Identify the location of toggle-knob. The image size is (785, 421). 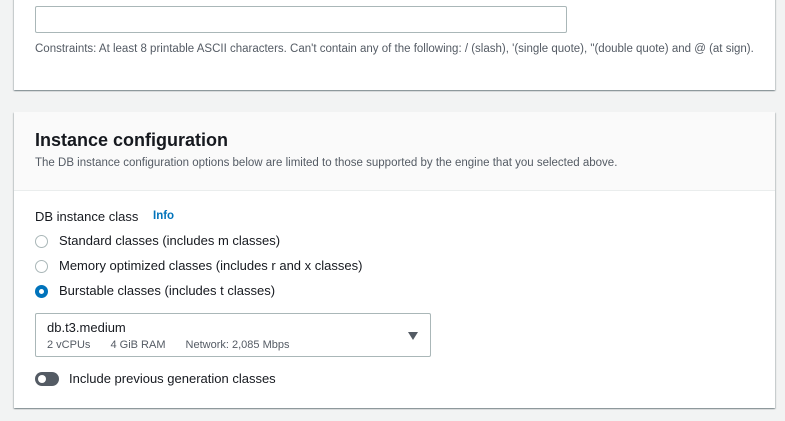
(42, 379).